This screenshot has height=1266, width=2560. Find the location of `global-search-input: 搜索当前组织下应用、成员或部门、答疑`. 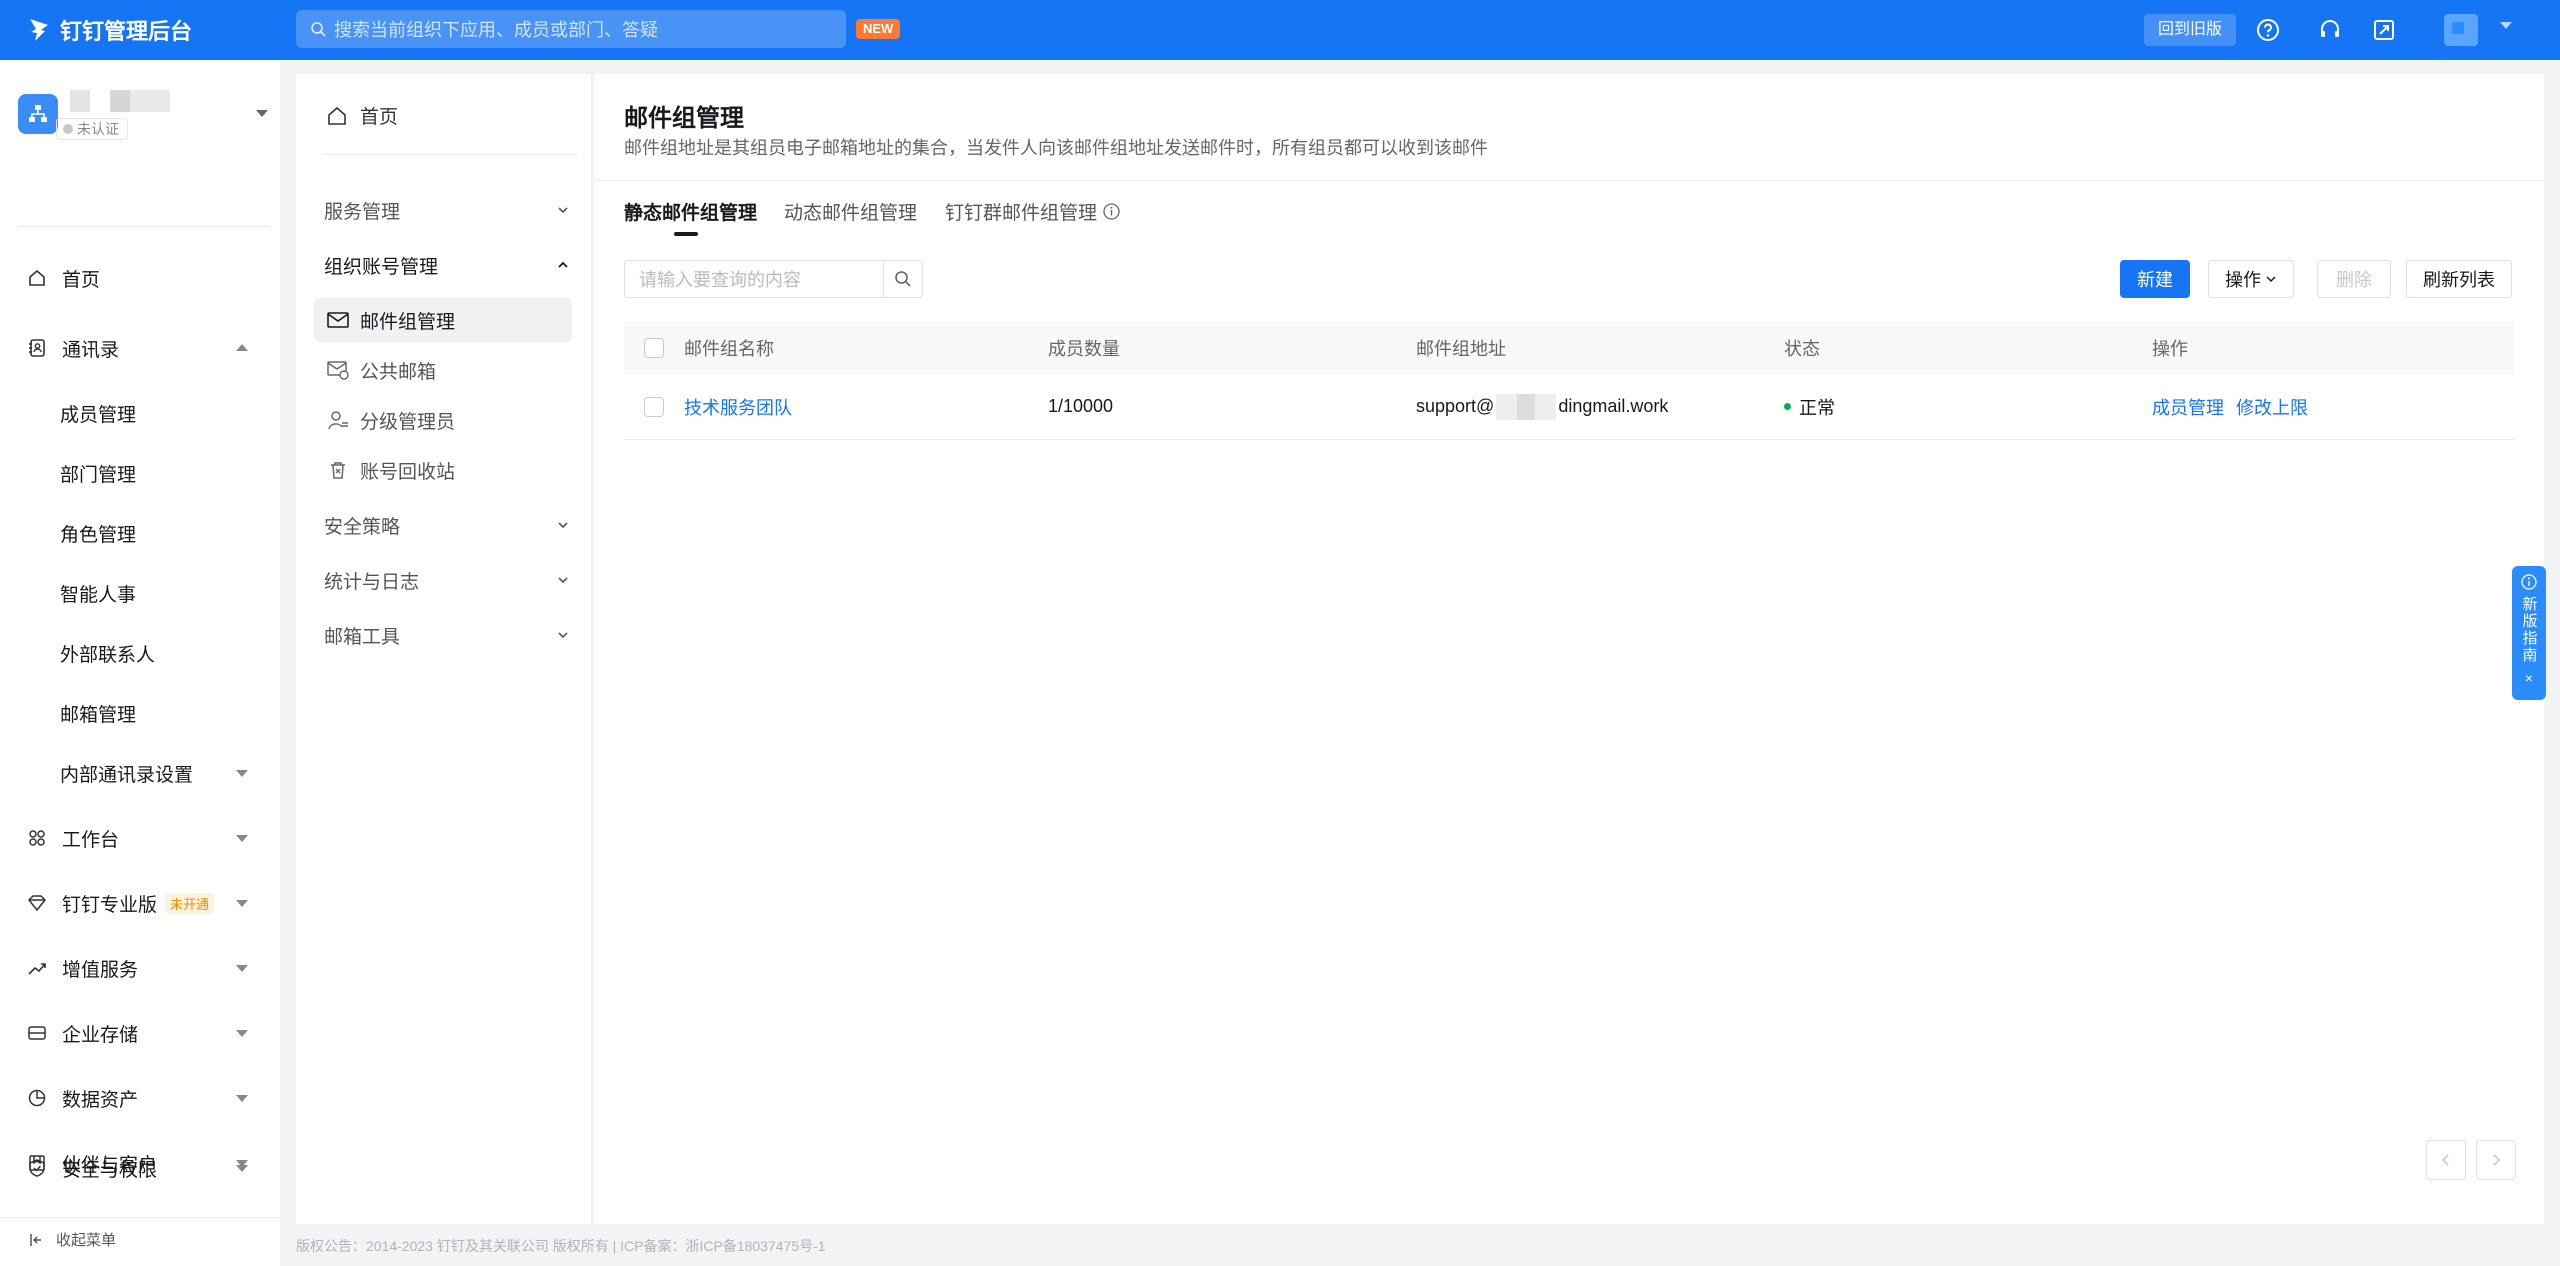

global-search-input: 搜索当前组织下应用、成员或部门、答疑 is located at coordinates (571, 29).